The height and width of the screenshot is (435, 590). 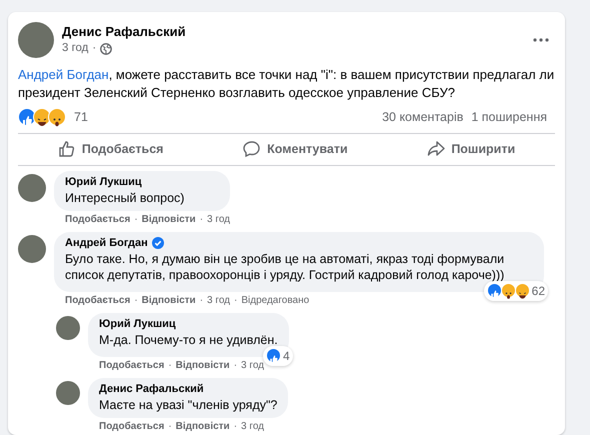 What do you see at coordinates (188, 404) in the screenshot?
I see `comment-text: Маєте на увазі "членів уряду"?` at bounding box center [188, 404].